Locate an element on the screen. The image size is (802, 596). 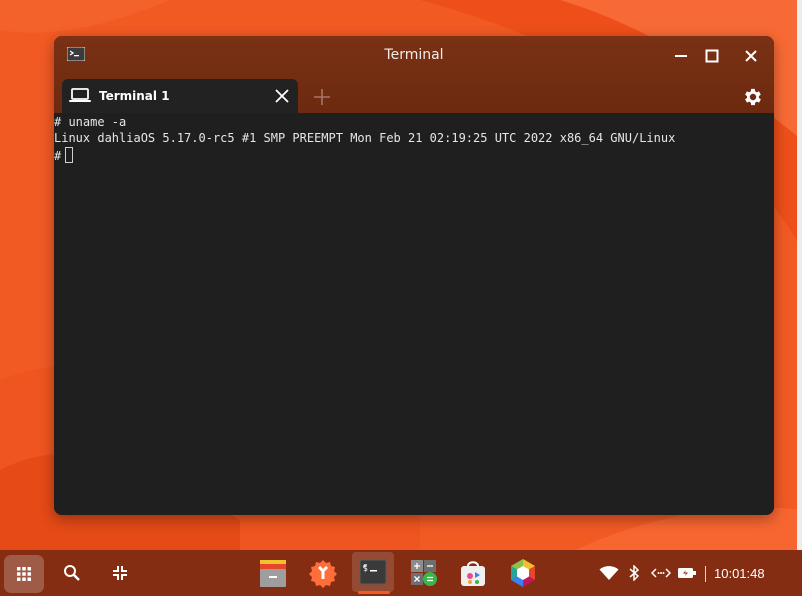
graft-icon is located at coordinates (523, 573).